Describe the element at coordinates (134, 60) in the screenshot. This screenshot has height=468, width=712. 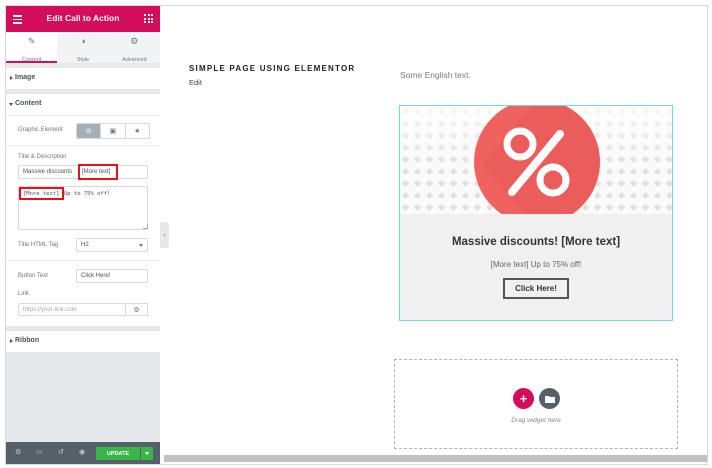
I see `tab-label: Advanced` at that location.